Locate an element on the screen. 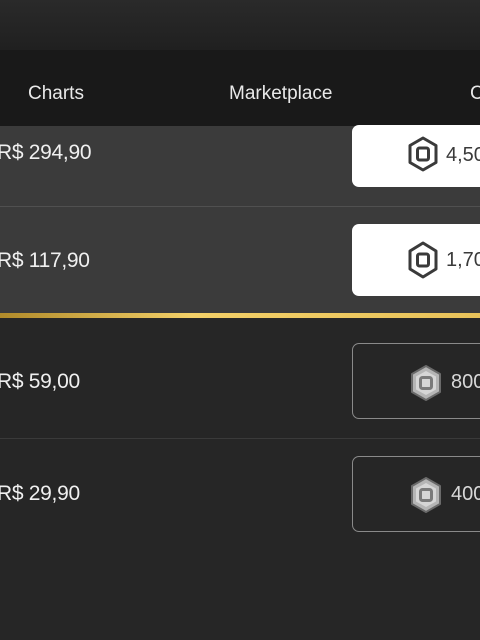 This screenshot has width=480, height=640. buy-package-button: 4,50 is located at coordinates (416, 156).